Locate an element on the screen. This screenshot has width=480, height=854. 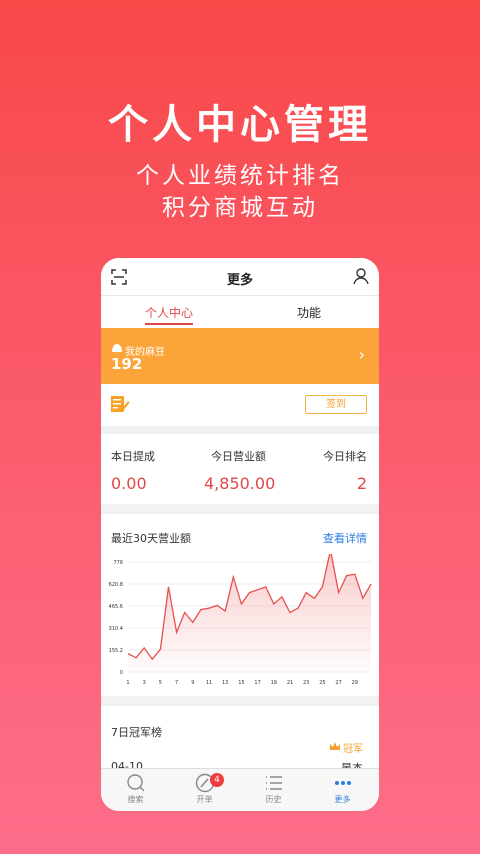
checkin-row: 签到 is located at coordinates (240, 405).